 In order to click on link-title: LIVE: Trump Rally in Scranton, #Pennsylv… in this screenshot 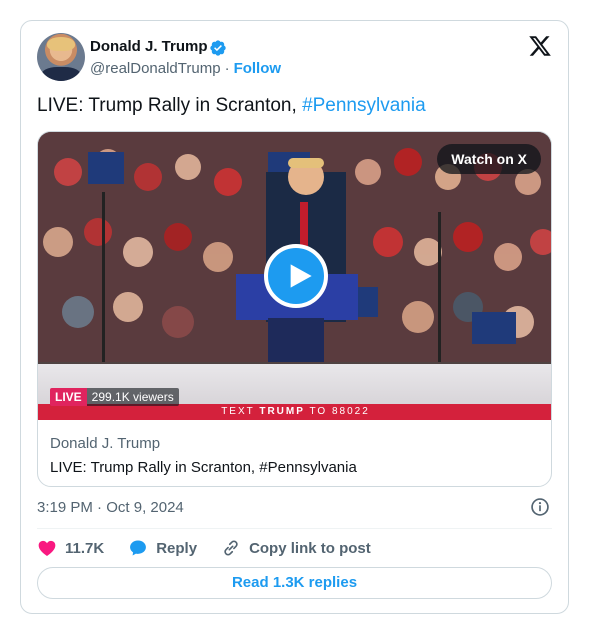, I will do `click(203, 467)`.